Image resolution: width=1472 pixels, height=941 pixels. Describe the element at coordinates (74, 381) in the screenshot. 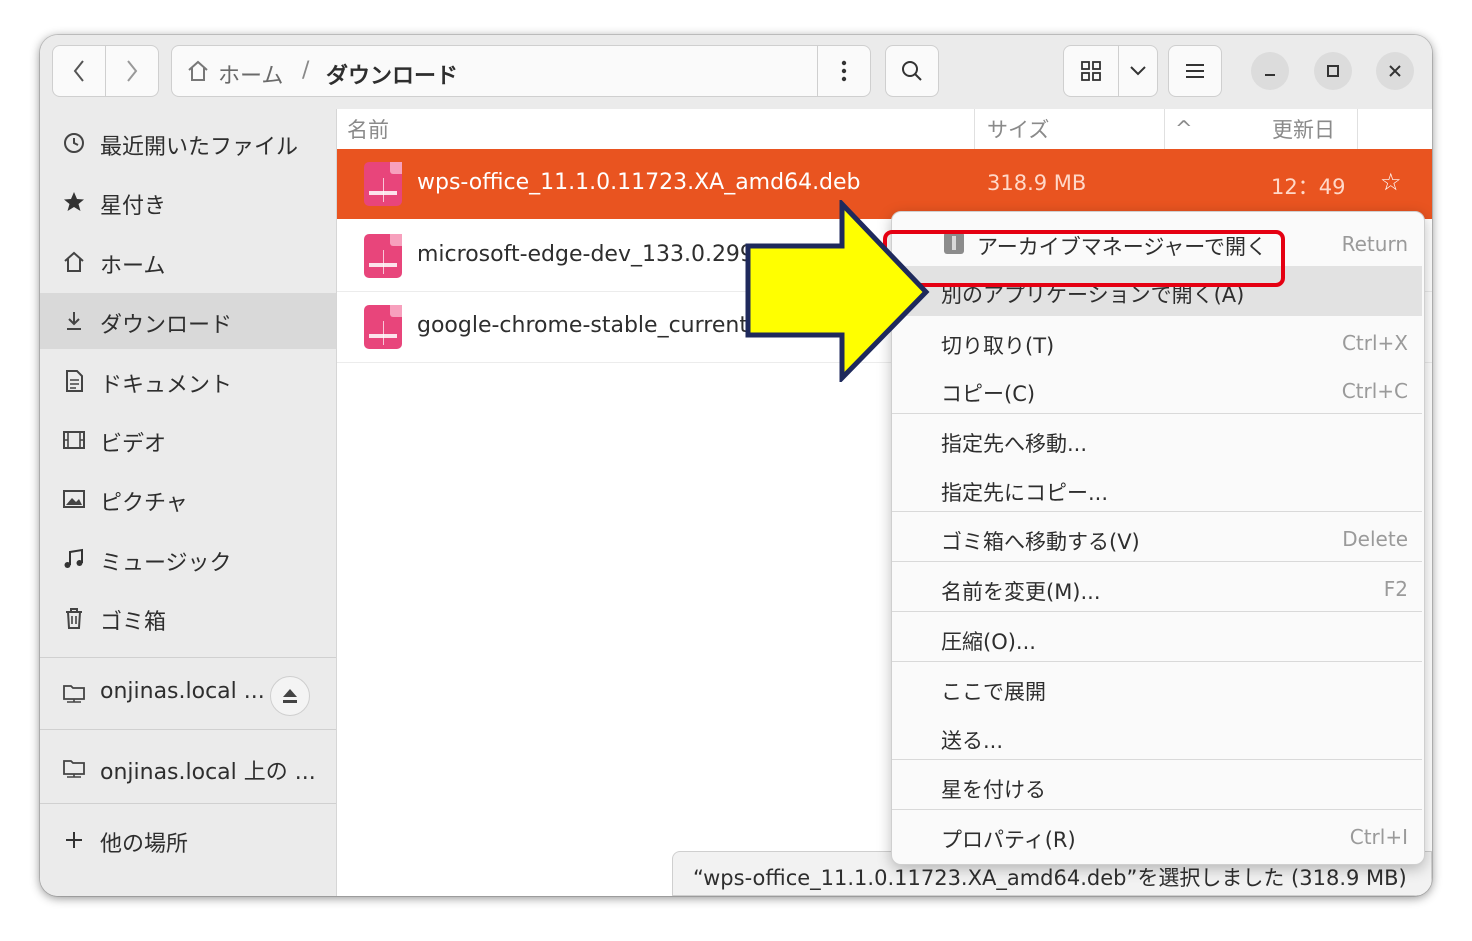

I see `document-icon` at that location.